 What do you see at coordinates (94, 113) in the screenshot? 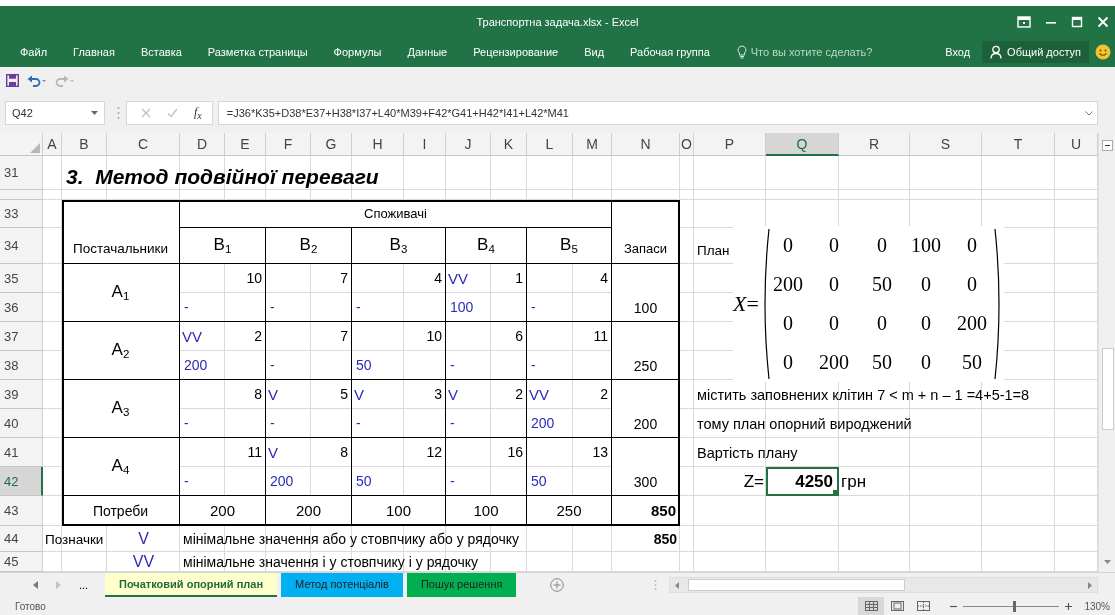
I see `dropdown-caret-icon` at bounding box center [94, 113].